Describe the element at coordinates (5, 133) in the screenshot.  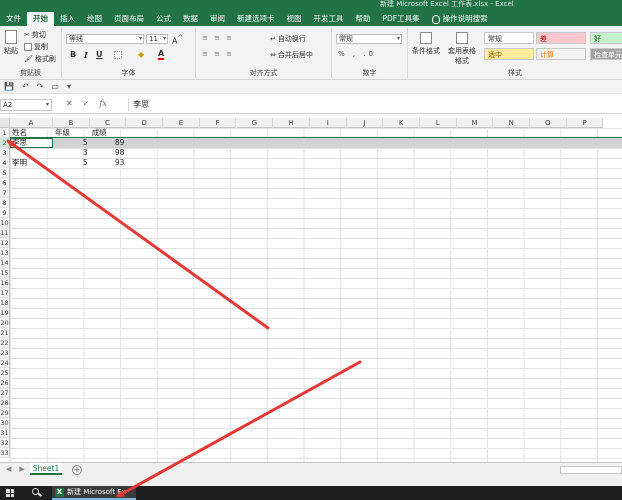
I see `row-header: 1` at that location.